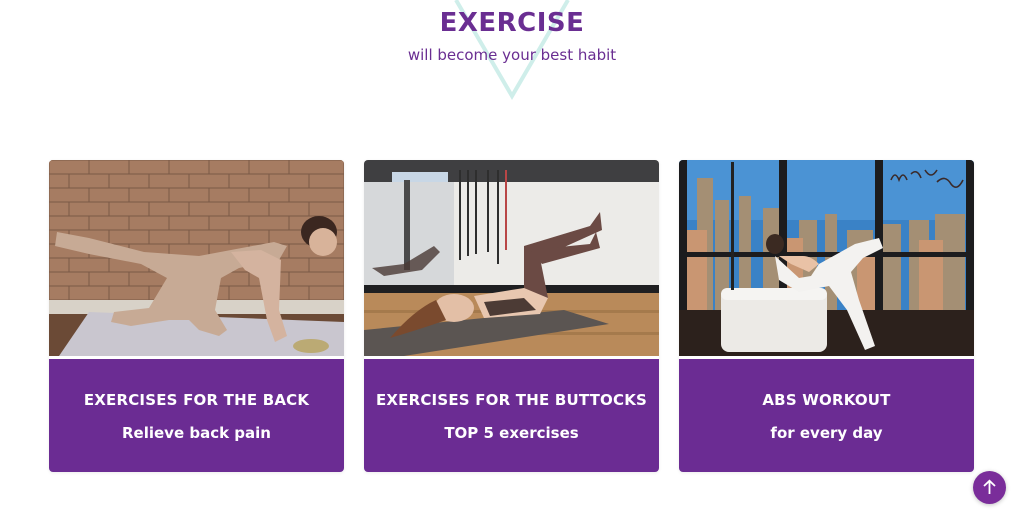  I want to click on card-caption: ABS WORKOUT for every day, so click(826, 415).